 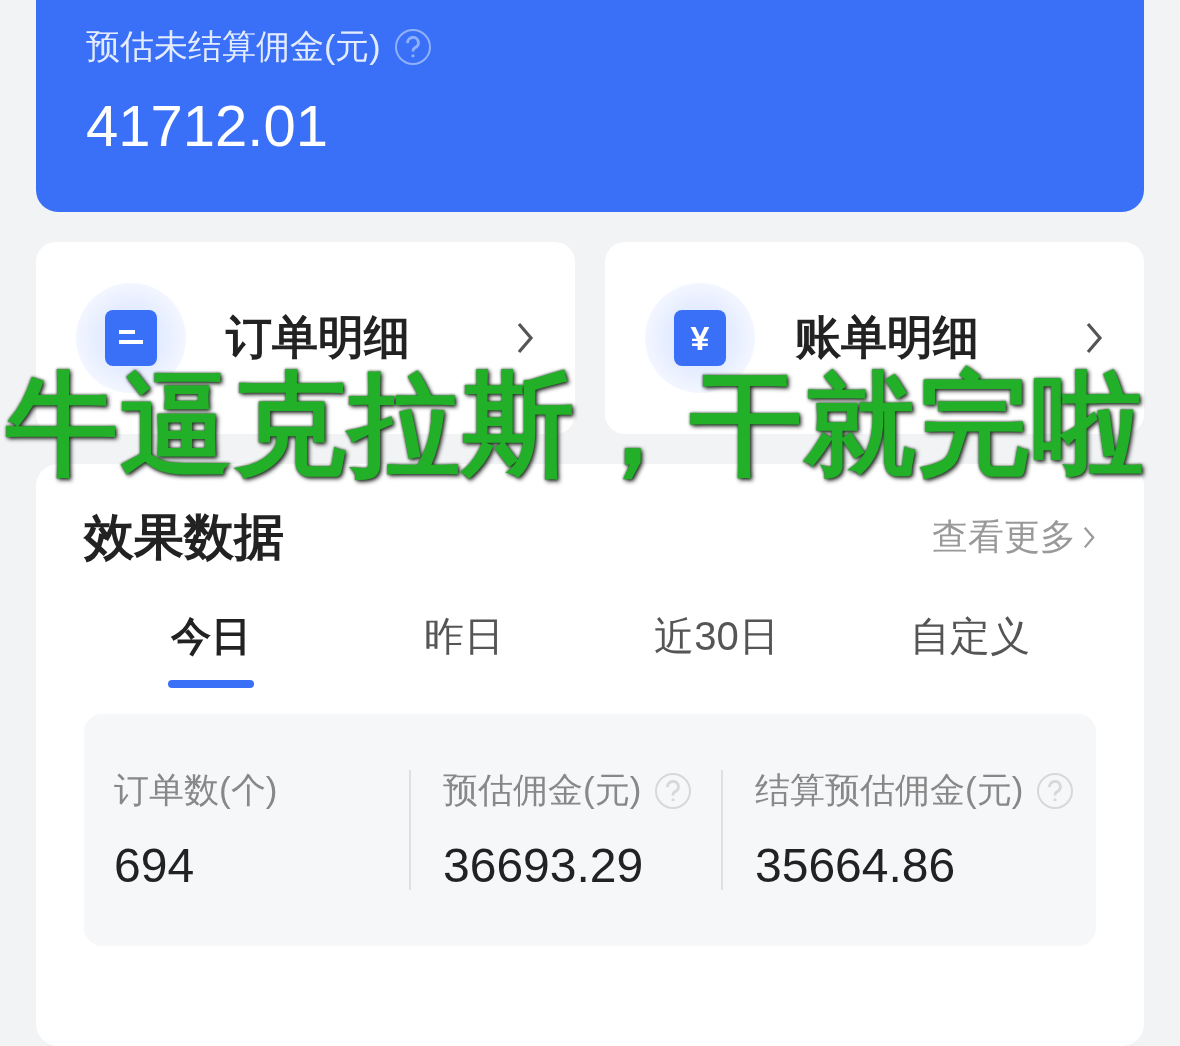 What do you see at coordinates (716, 648) in the screenshot?
I see `date-tab: 近30日` at bounding box center [716, 648].